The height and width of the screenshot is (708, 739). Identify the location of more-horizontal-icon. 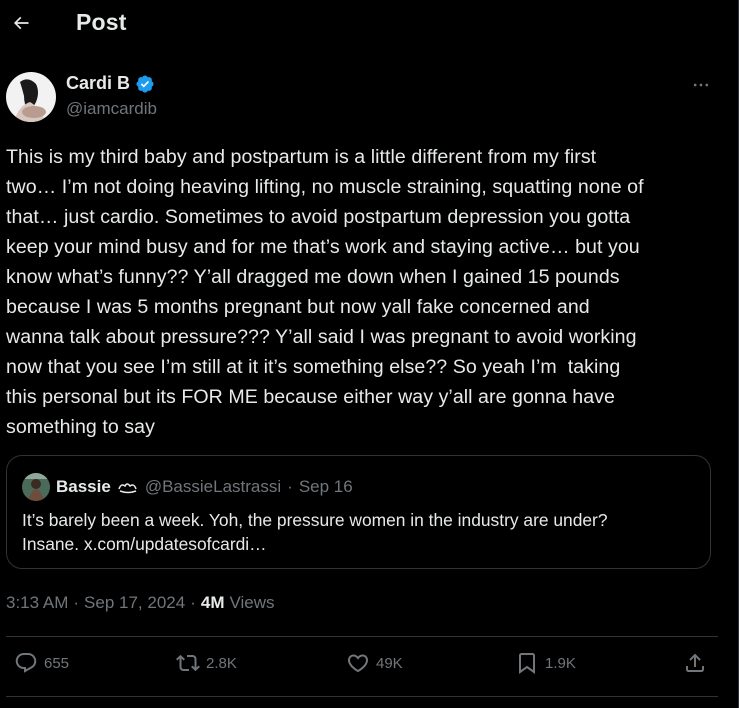
(701, 85).